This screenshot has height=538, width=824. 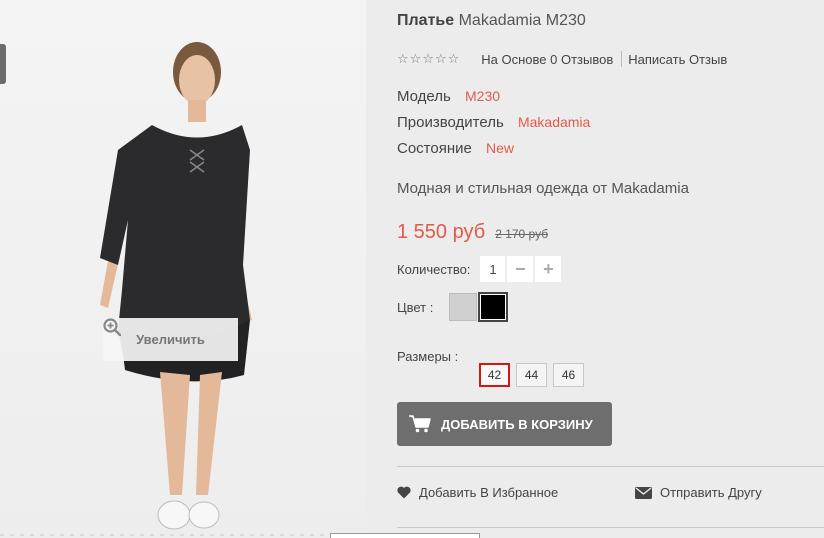 What do you see at coordinates (434, 148) in the screenshot?
I see `spec-label: Состояние` at bounding box center [434, 148].